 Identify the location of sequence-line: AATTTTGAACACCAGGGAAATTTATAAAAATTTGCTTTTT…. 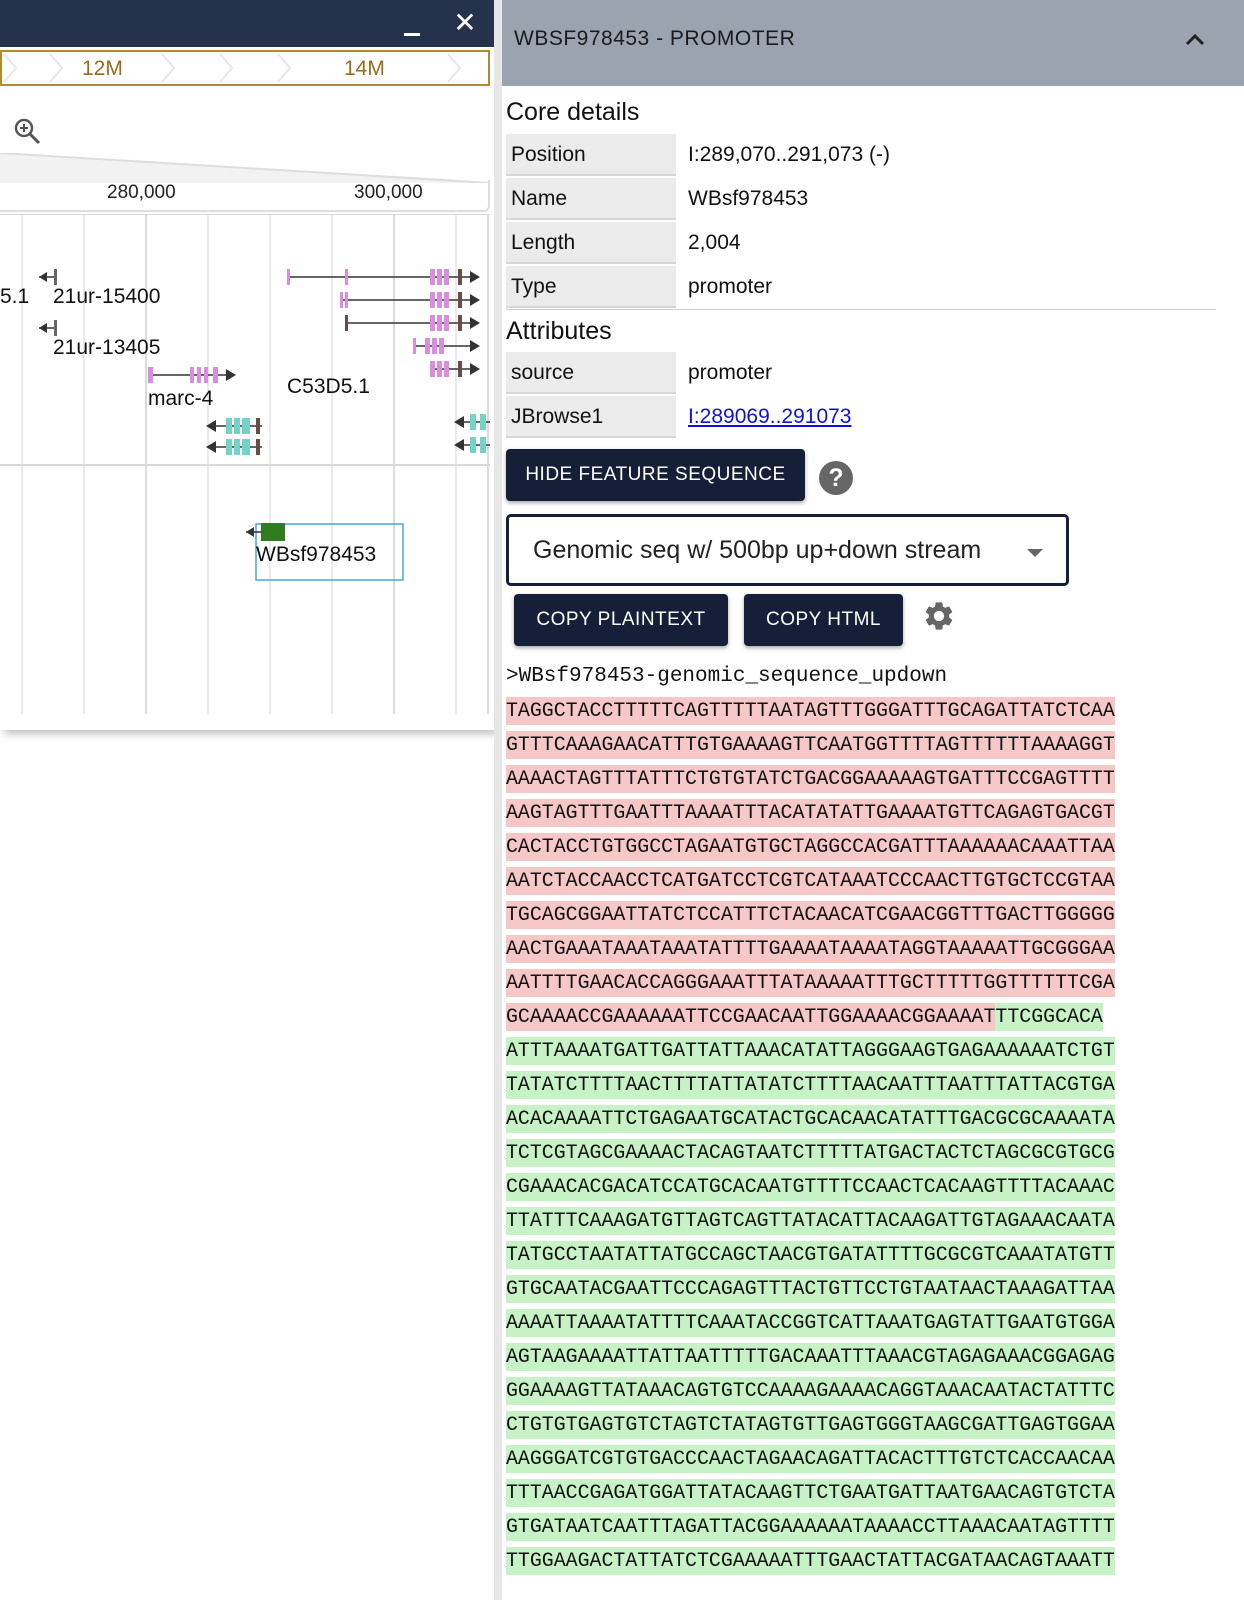
(859, 983).